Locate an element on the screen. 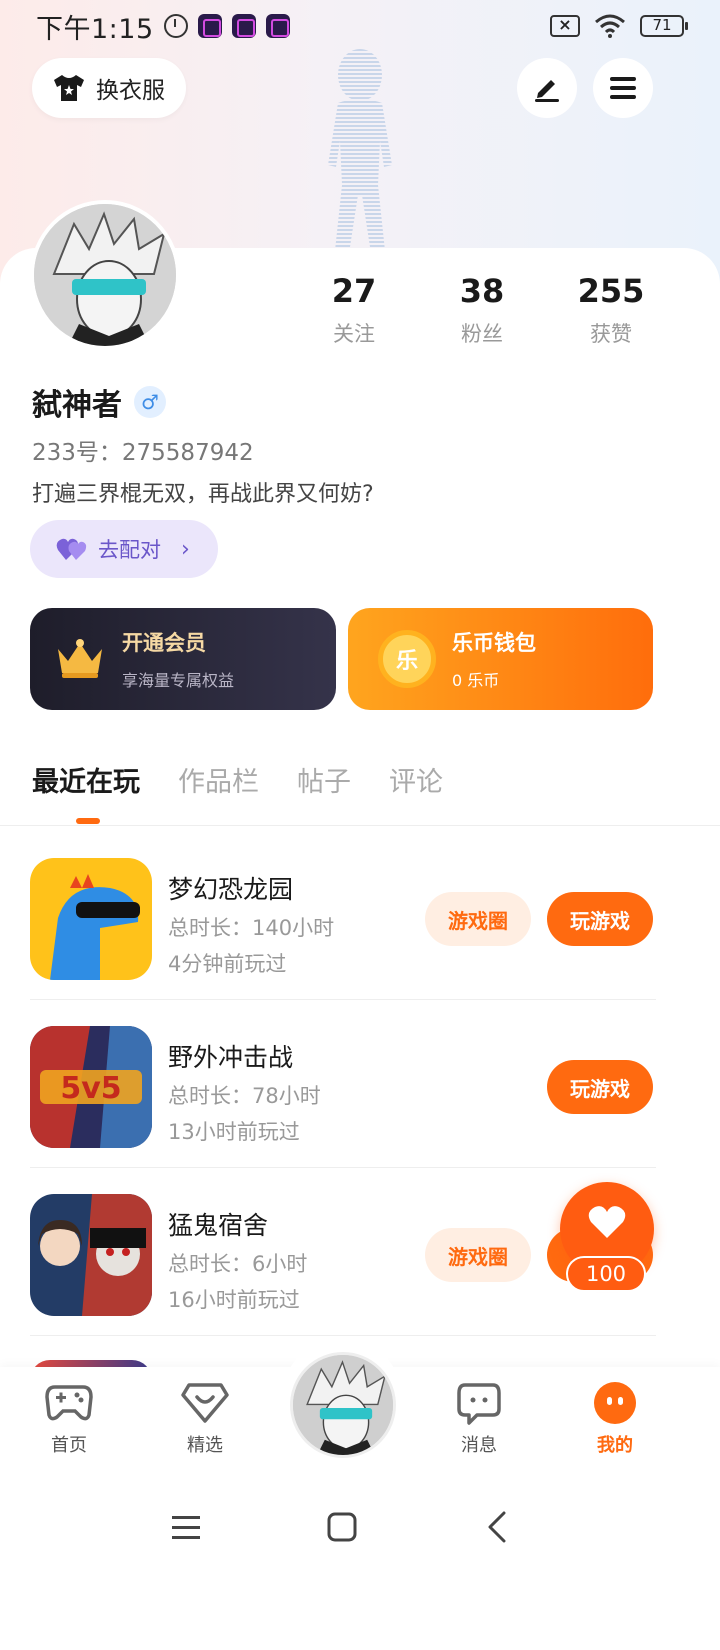 The height and width of the screenshot is (1650, 720). username: 弑神者 is located at coordinates (77, 405).